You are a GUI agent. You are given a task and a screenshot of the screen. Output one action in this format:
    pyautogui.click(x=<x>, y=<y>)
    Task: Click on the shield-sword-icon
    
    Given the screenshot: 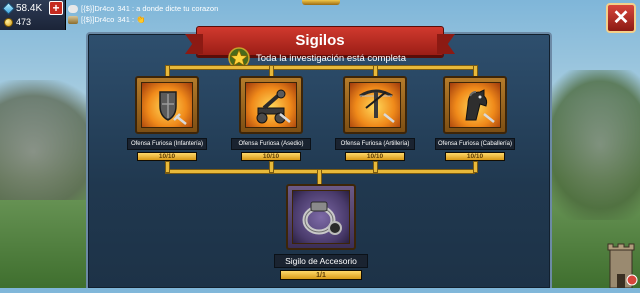 What is the action you would take?
    pyautogui.click(x=167, y=105)
    